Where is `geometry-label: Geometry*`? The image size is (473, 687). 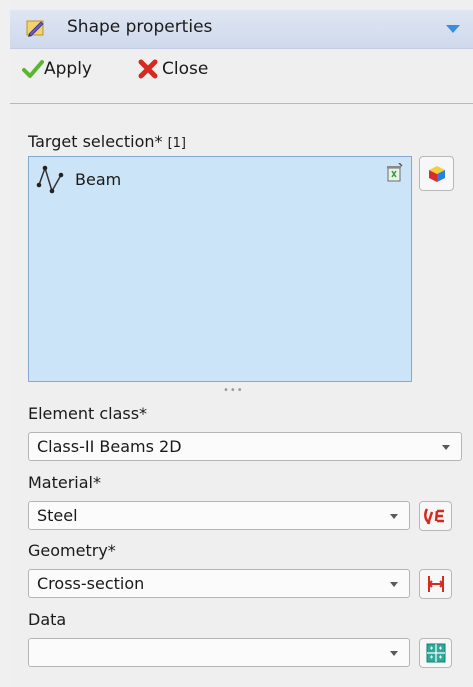 geometry-label: Geometry* is located at coordinates (72, 550).